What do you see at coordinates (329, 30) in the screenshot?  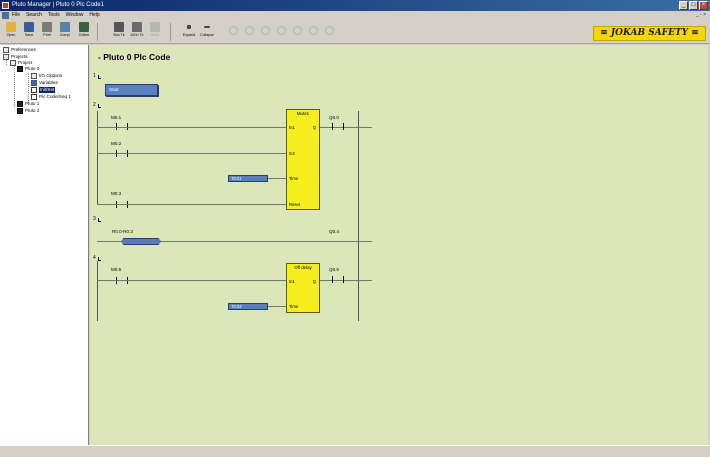 I see `refresh-icon` at bounding box center [329, 30].